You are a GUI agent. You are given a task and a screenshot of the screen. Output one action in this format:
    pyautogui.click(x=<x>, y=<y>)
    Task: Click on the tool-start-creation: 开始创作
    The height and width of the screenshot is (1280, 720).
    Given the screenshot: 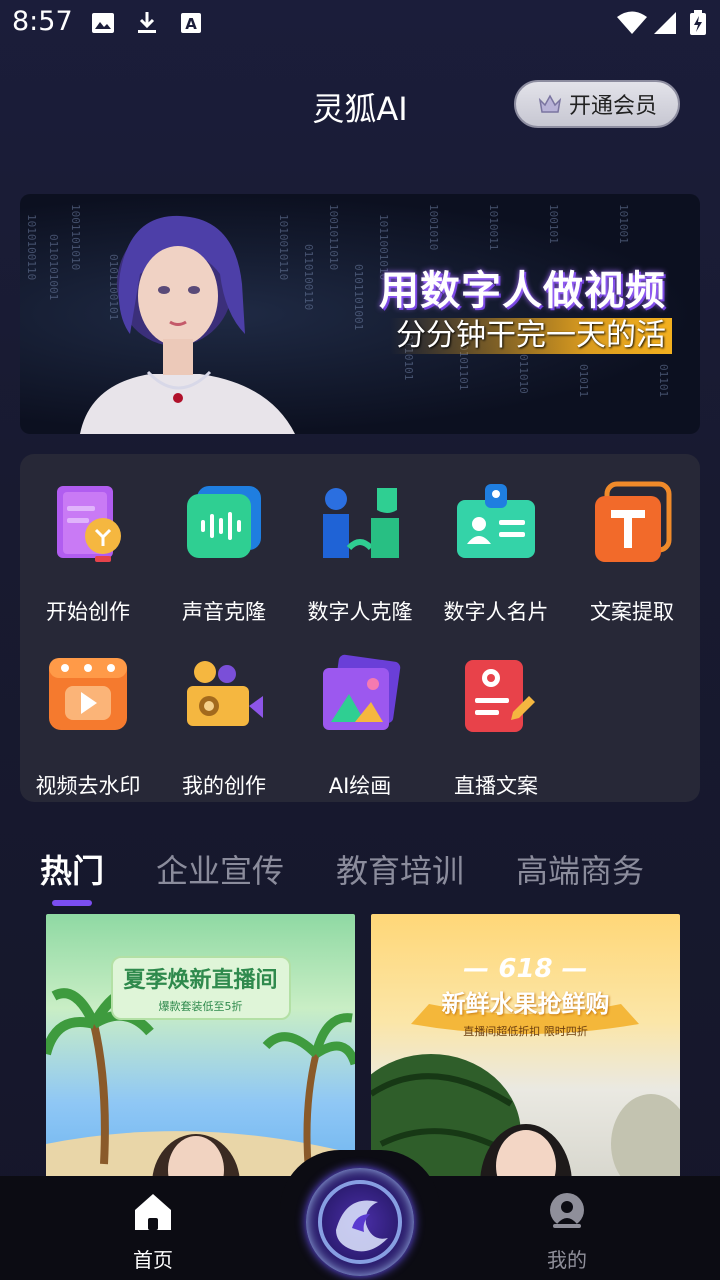 What is the action you would take?
    pyautogui.click(x=88, y=553)
    